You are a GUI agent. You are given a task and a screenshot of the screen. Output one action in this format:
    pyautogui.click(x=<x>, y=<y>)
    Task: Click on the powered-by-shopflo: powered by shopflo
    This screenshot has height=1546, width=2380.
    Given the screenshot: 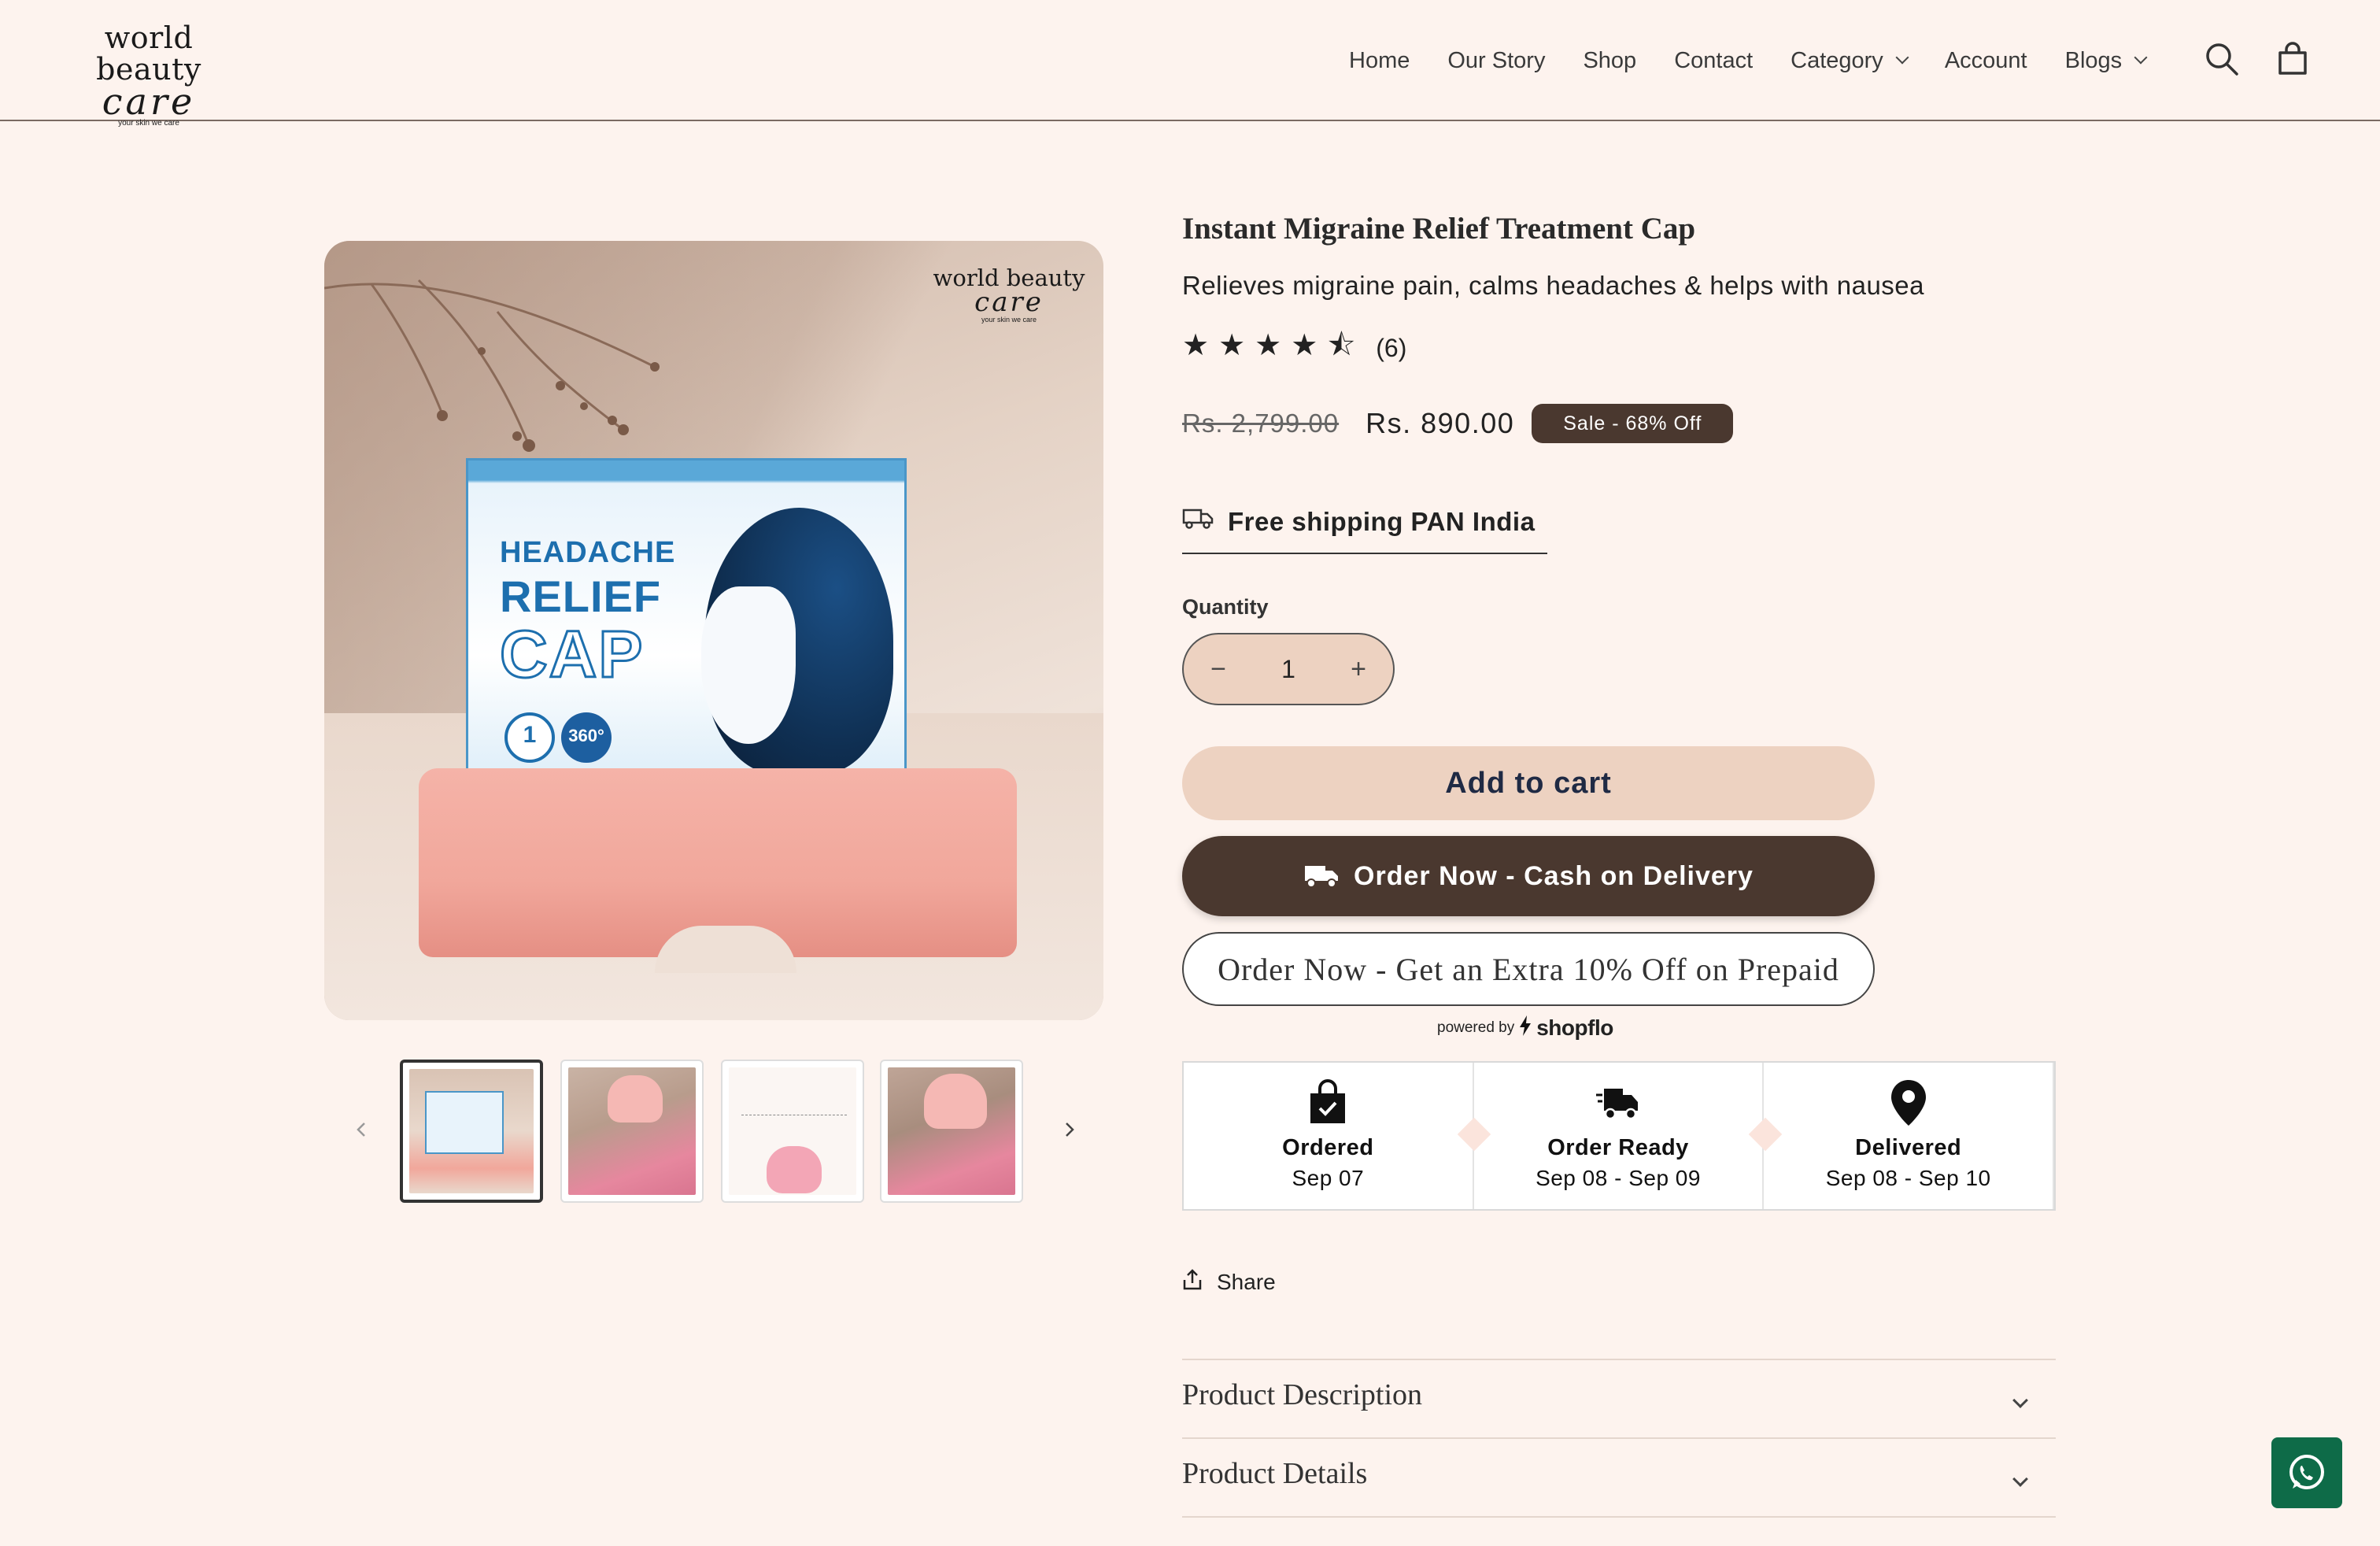 What is the action you would take?
    pyautogui.click(x=1525, y=1028)
    